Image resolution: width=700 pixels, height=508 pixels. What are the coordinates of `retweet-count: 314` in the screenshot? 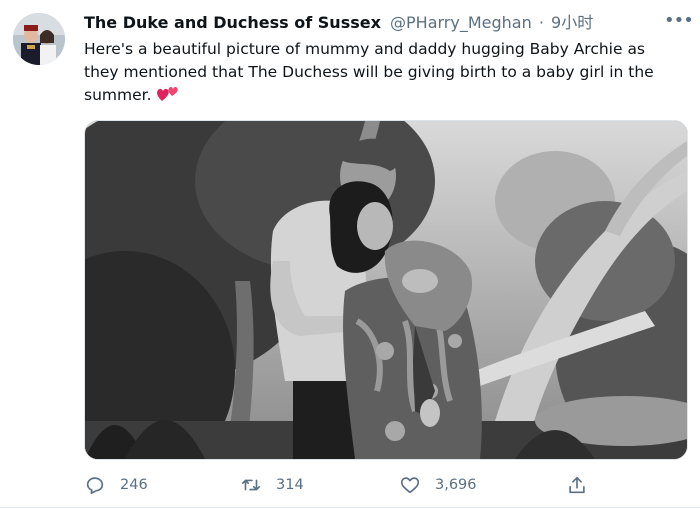 It's located at (290, 485).